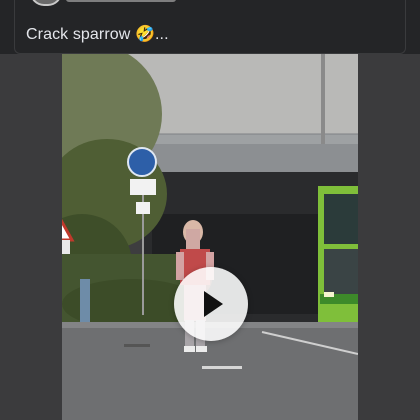 The width and height of the screenshot is (420, 420). I want to click on video-letterbox-left, so click(31, 237).